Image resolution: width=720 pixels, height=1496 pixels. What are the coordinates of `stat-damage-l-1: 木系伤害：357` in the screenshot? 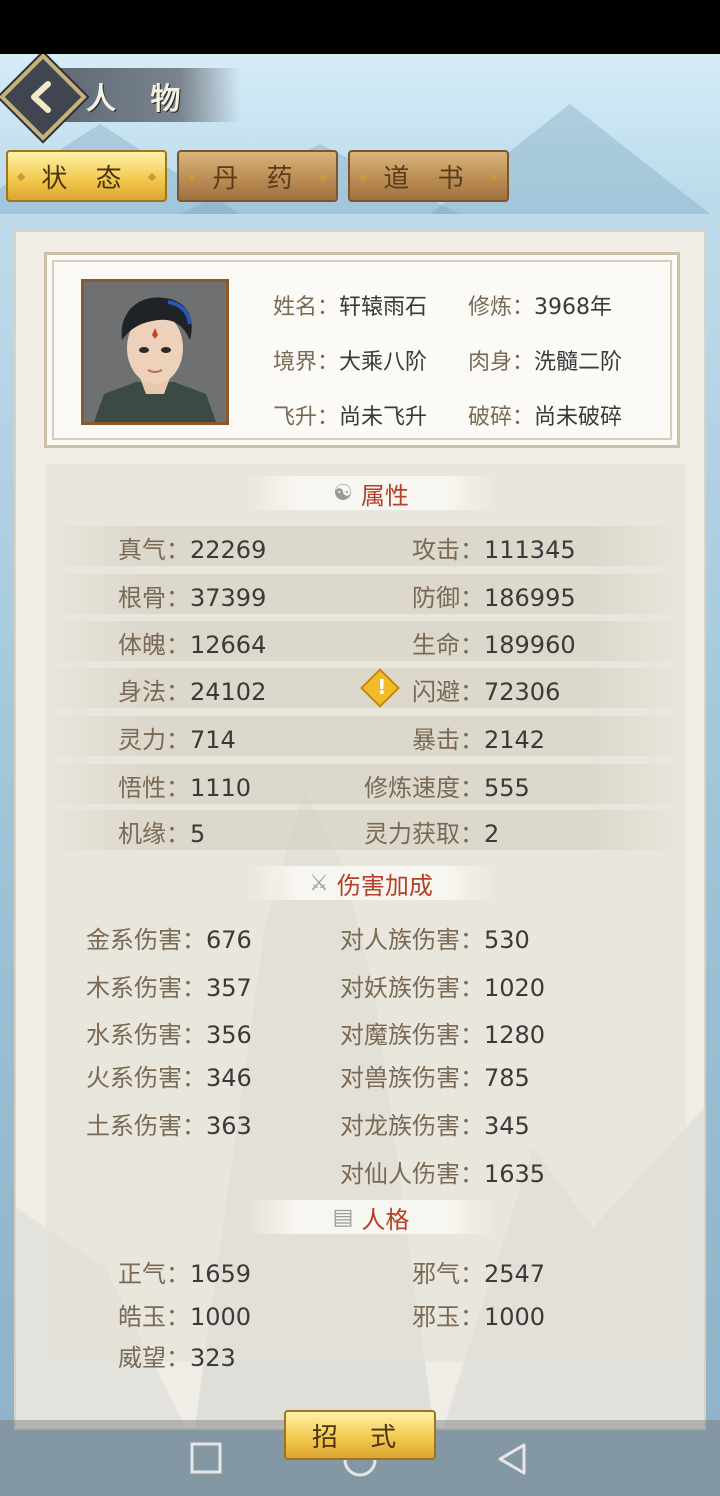 It's located at (169, 988).